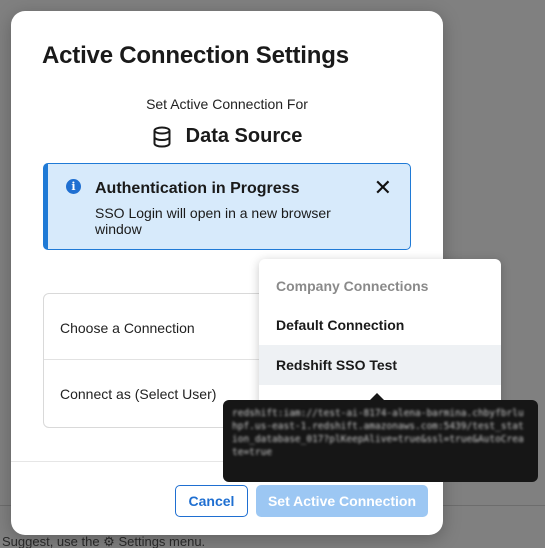 The image size is (545, 548). What do you see at coordinates (227, 104) in the screenshot?
I see `dialog-subtitle: Set Active Connection For` at bounding box center [227, 104].